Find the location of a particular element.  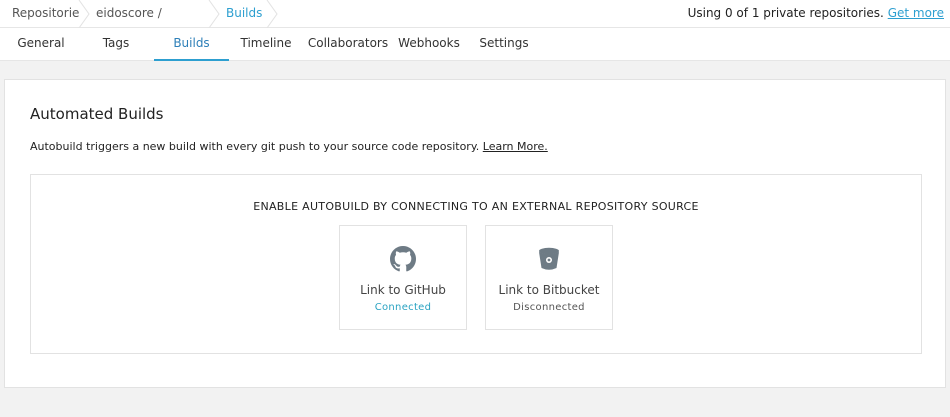

tab-tags: Tags is located at coordinates (116, 44).